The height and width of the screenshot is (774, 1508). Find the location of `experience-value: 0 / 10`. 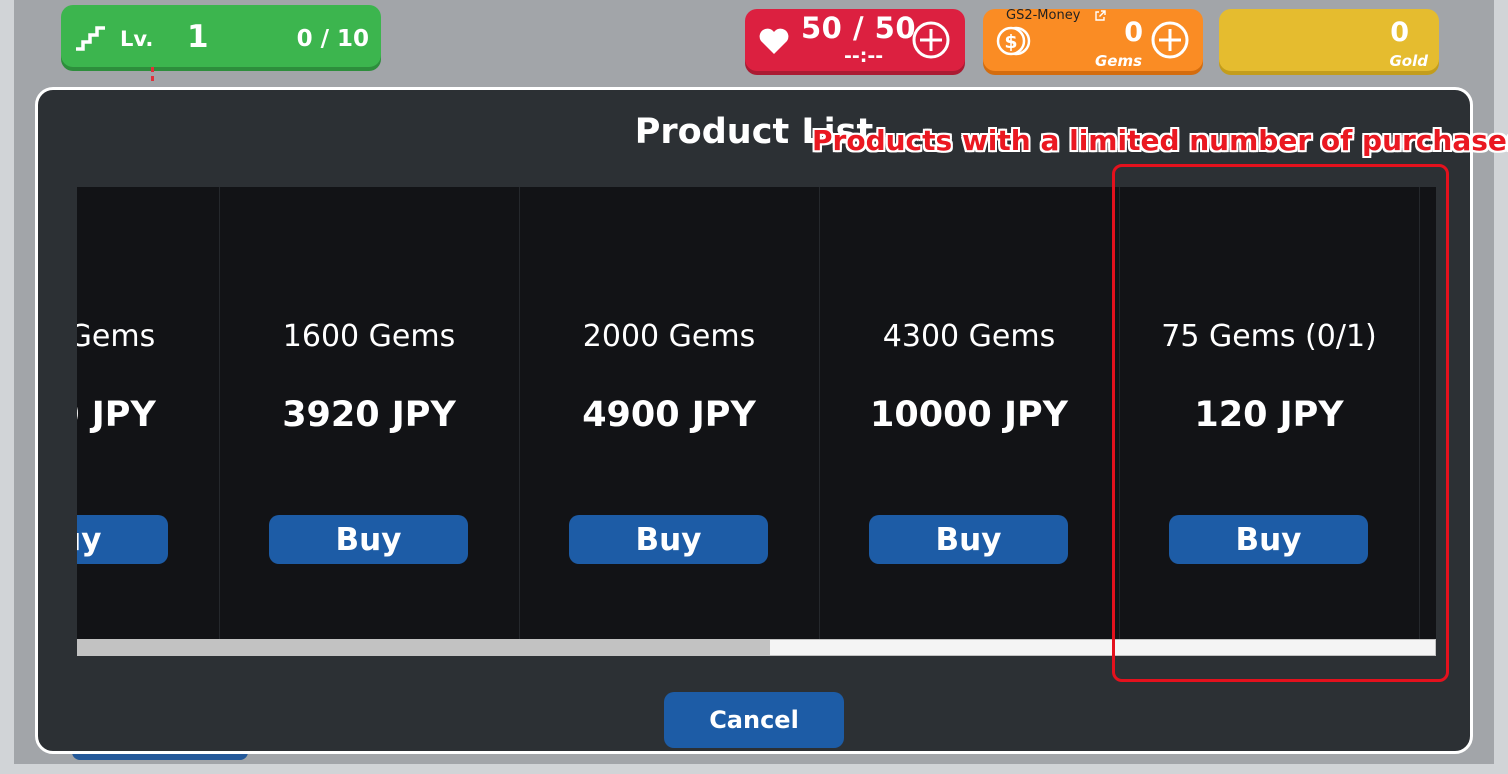

experience-value: 0 / 10 is located at coordinates (332, 39).